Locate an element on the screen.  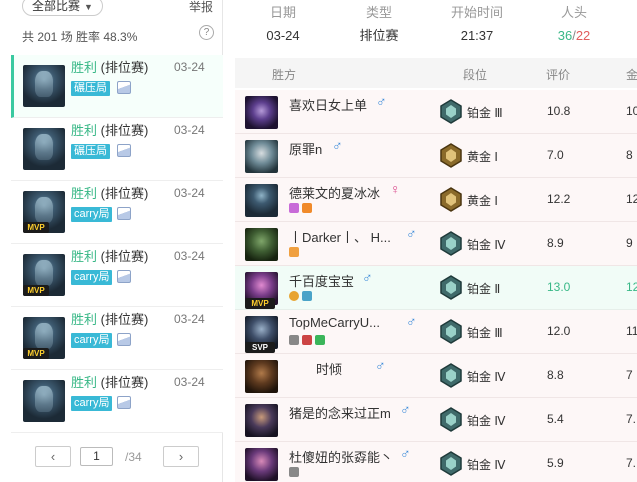
player-name: 千百度宝宝 is located at coordinates (321, 280).